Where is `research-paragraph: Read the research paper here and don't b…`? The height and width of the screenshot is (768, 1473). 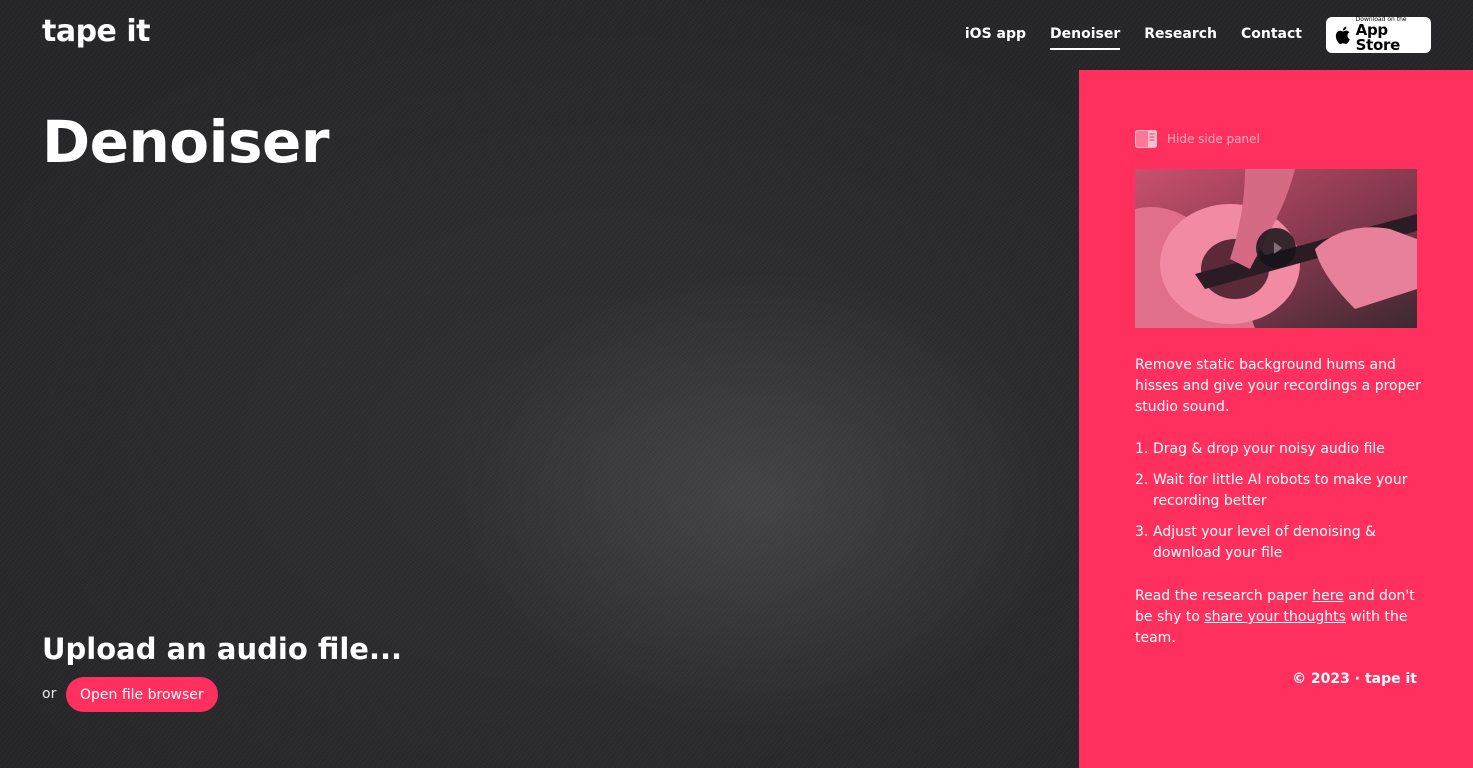 research-paragraph: Read the research paper here and don't b… is located at coordinates (1280, 617).